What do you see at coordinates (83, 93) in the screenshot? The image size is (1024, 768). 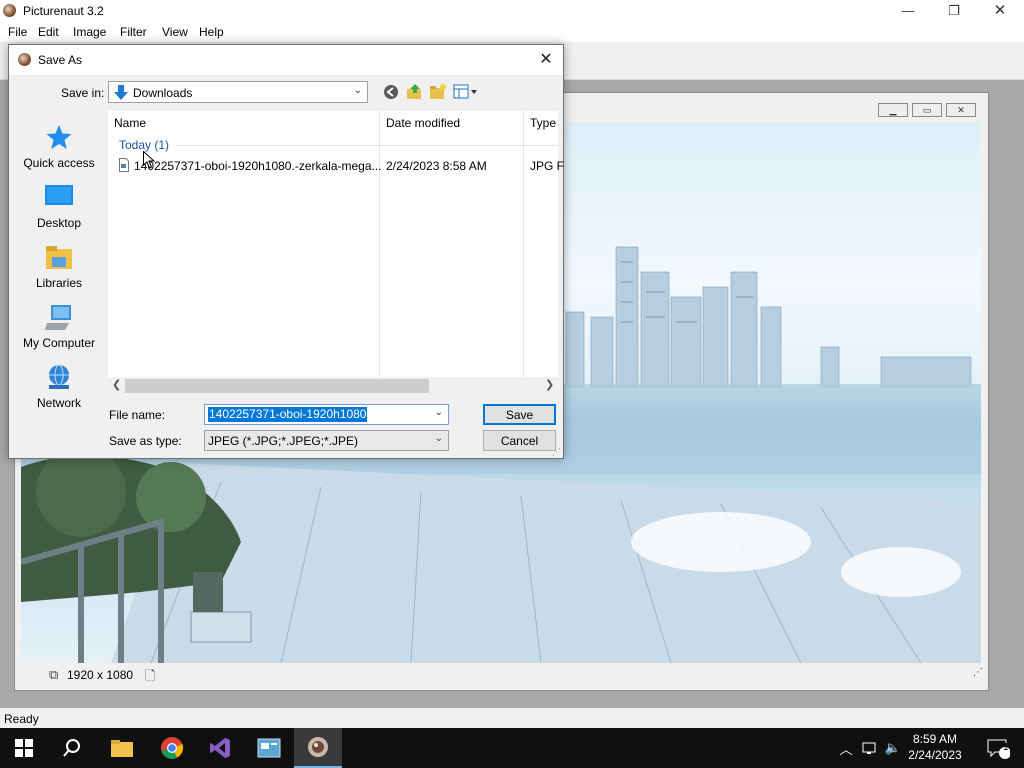 I see `save-in-label: Save in:` at bounding box center [83, 93].